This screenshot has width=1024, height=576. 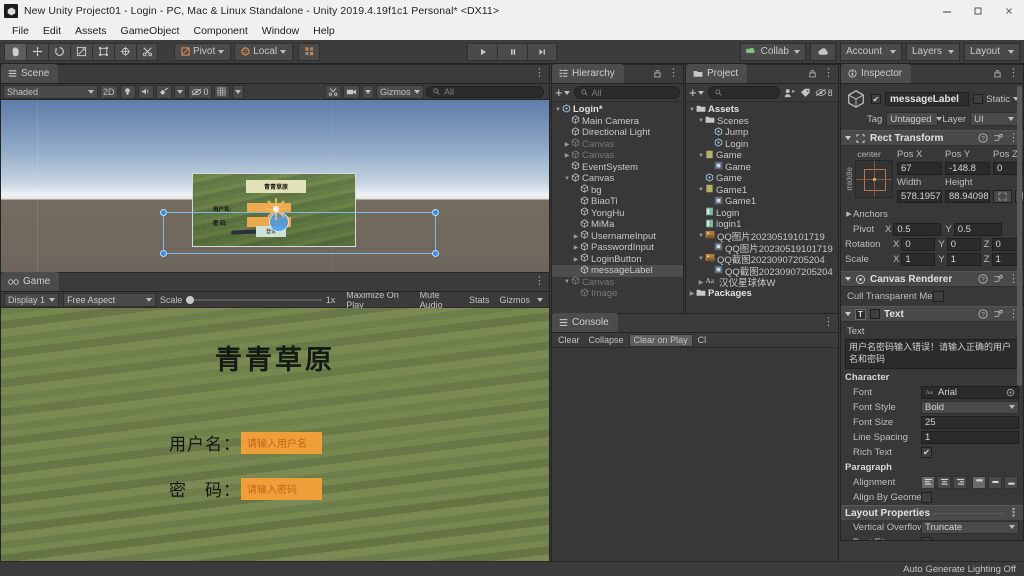 What do you see at coordinates (435, 253) in the screenshot?
I see `selection-handle-br` at bounding box center [435, 253].